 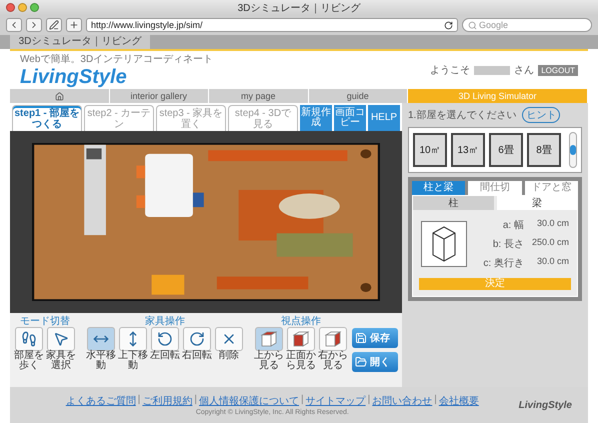 I want to click on room-tile: 6畳, so click(x=506, y=150).